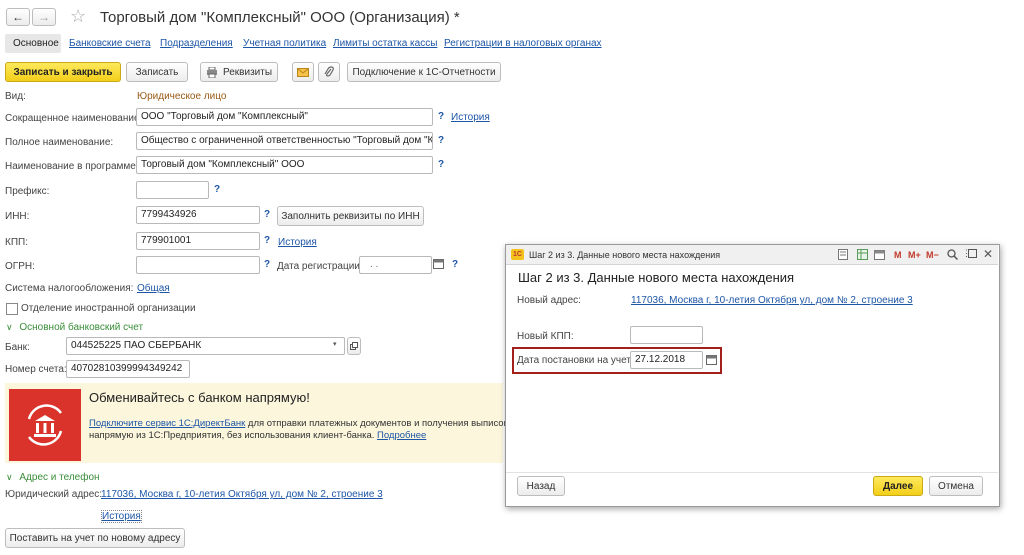 The image size is (1024, 555). Describe the element at coordinates (198, 265) in the screenshot. I see `ogrn-input` at that location.